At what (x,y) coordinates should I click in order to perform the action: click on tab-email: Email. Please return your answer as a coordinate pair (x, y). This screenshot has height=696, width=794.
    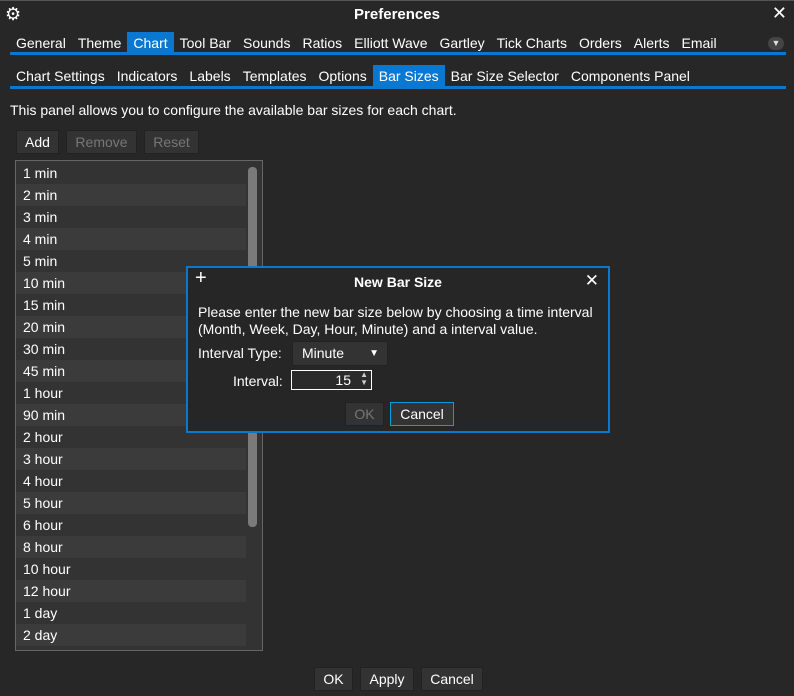
    Looking at the image, I should click on (699, 43).